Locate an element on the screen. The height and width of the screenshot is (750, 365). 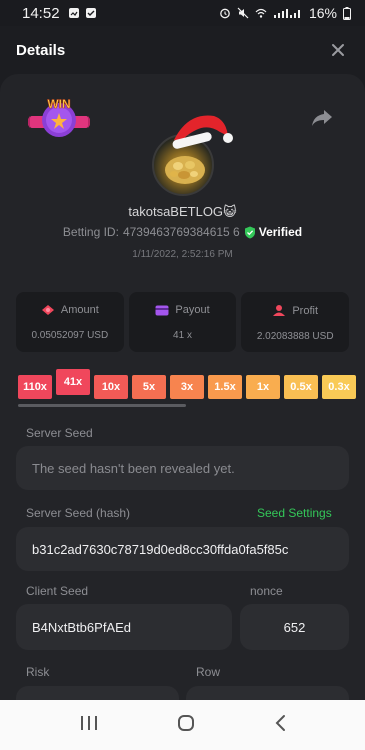
risk-field is located at coordinates (97, 693).